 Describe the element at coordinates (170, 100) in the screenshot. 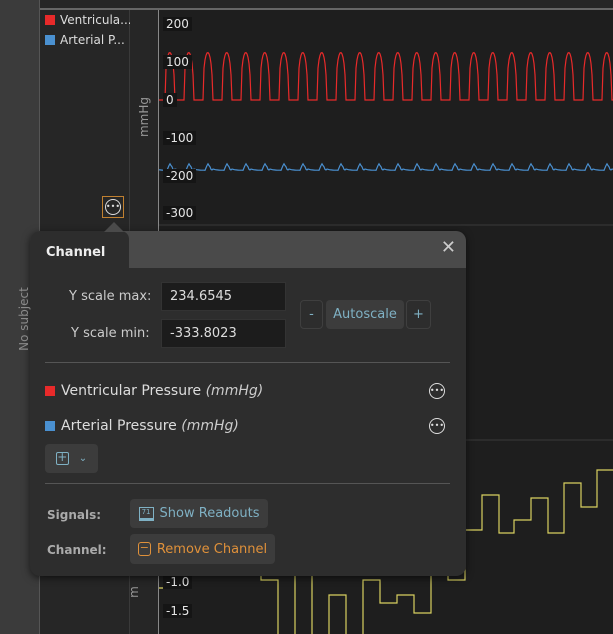

I see `y-tick: 0` at that location.